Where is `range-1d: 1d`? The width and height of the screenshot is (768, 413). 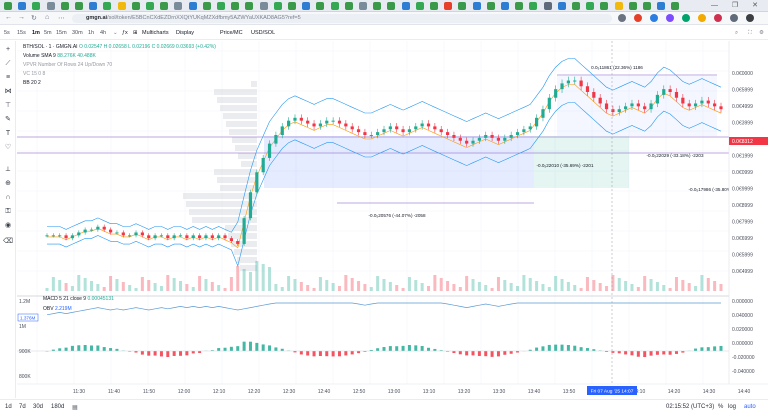 range-1d: 1d is located at coordinates (8, 407).